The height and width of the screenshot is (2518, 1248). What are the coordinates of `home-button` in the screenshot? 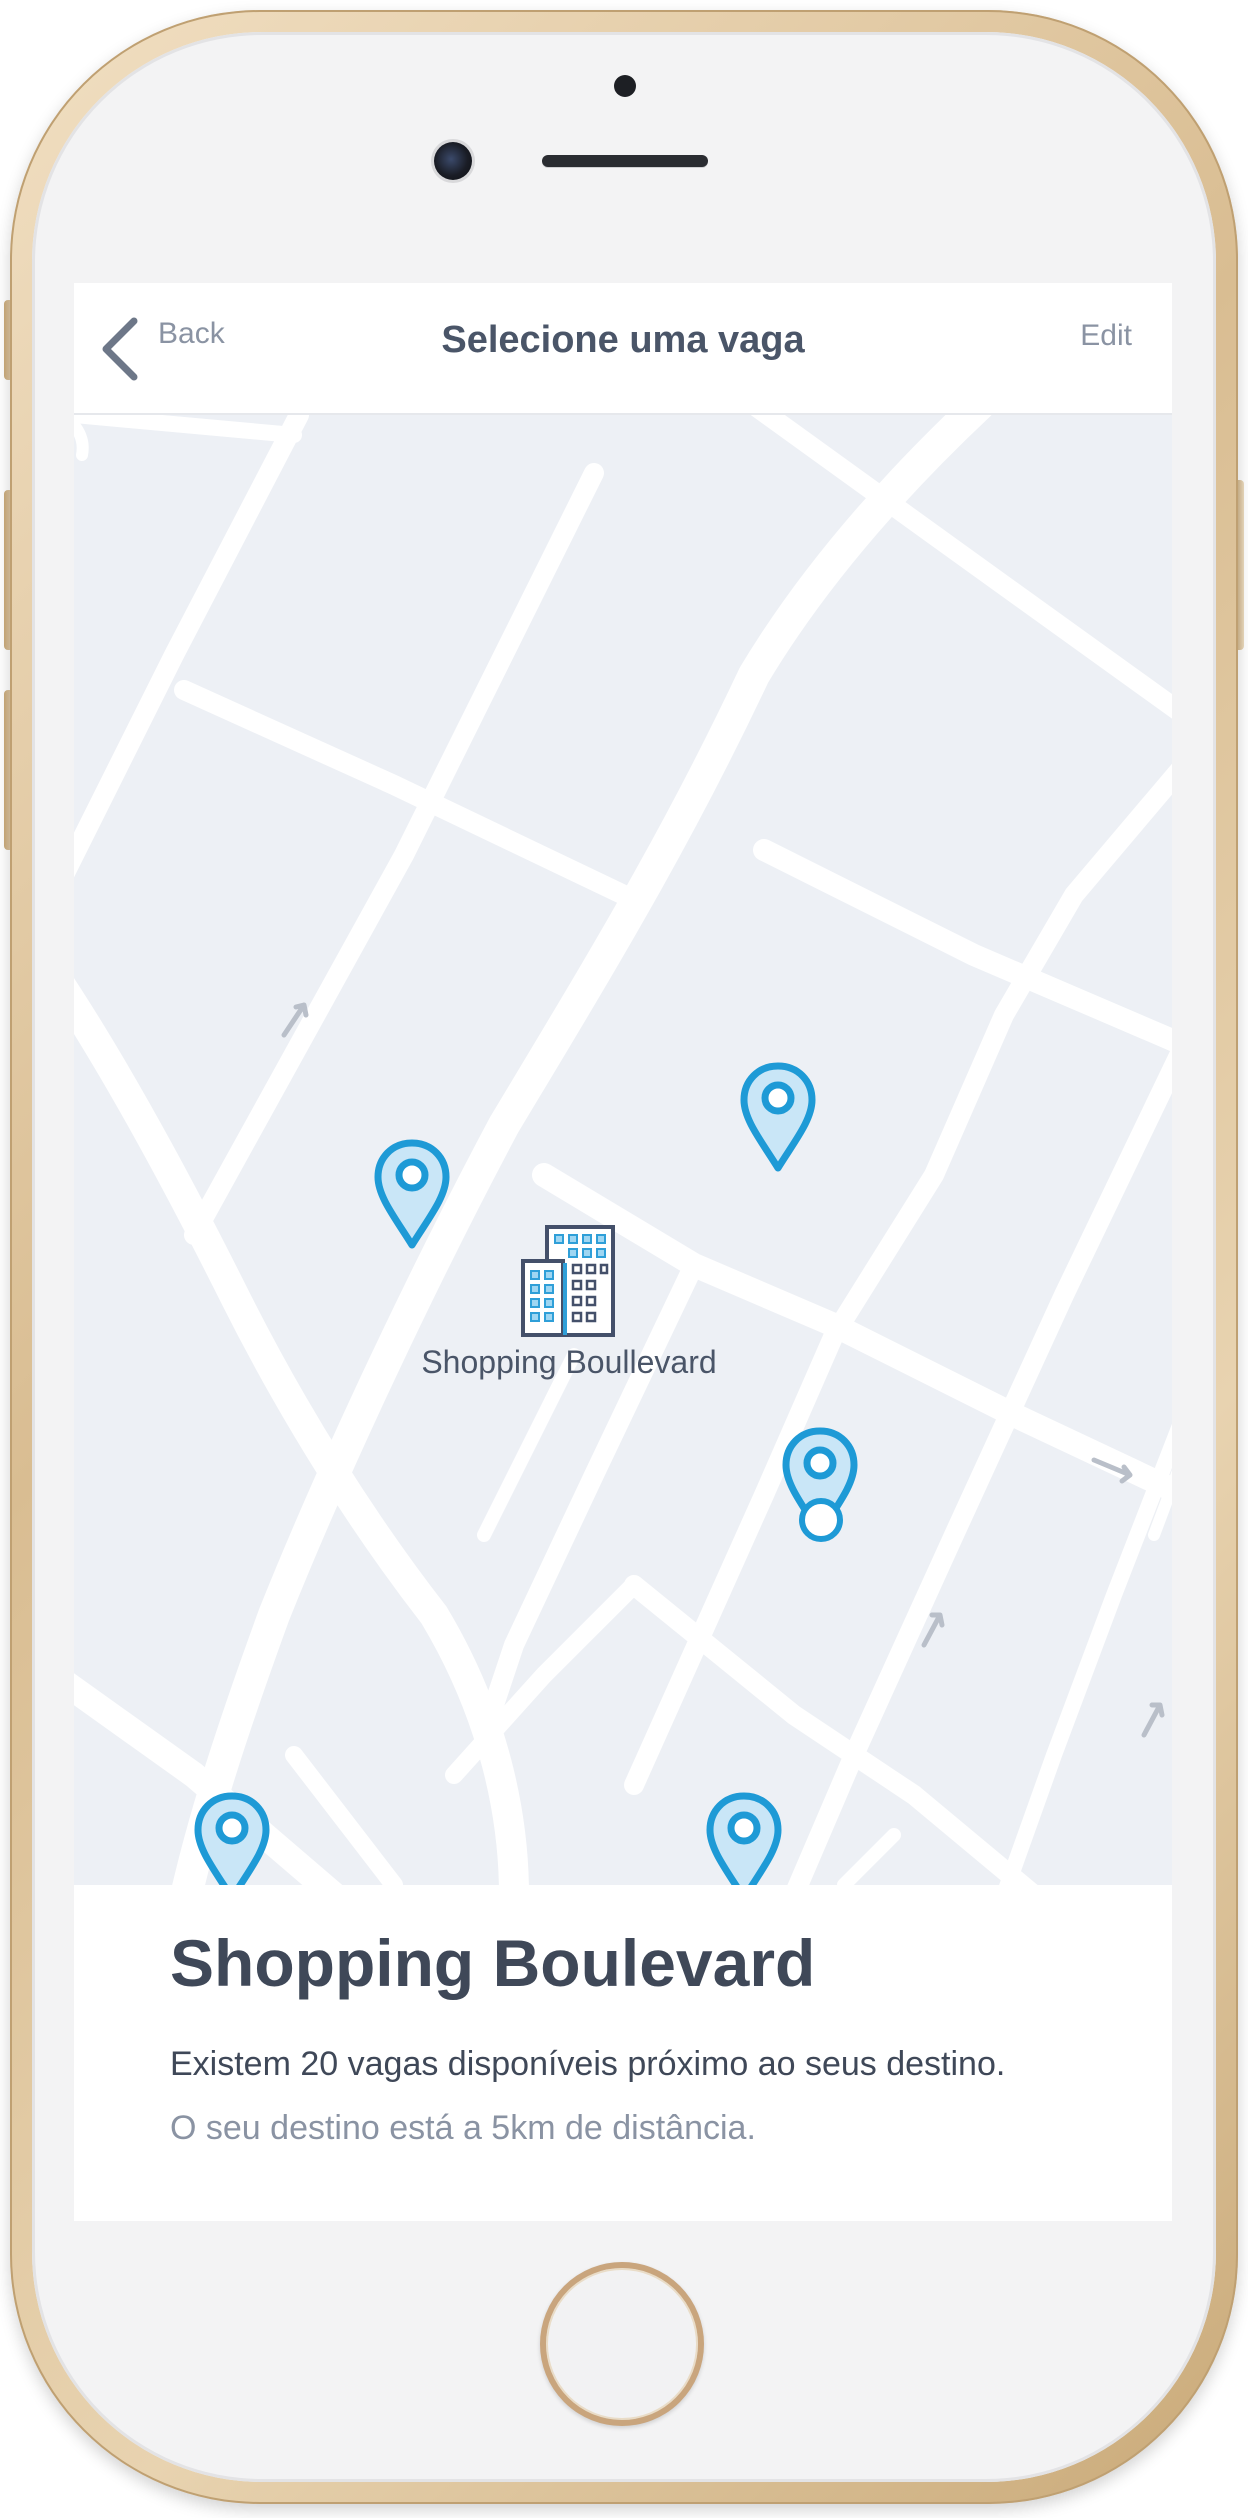 It's located at (622, 2344).